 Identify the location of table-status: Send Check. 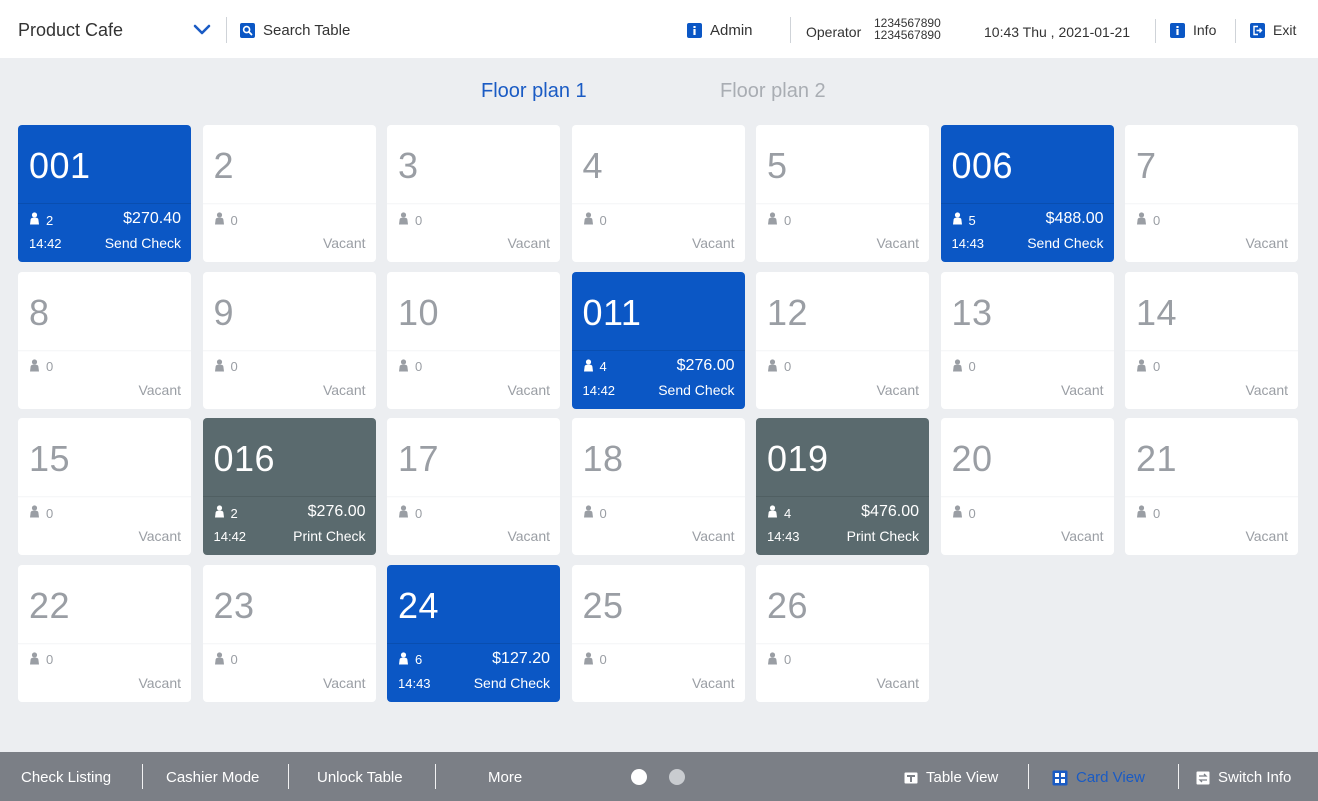
(142, 243).